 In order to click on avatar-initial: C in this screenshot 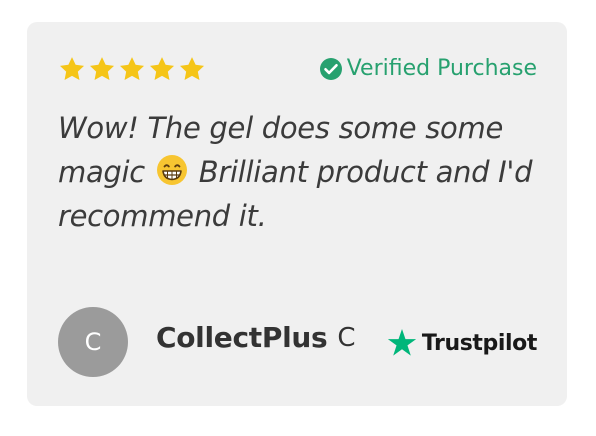, I will do `click(93, 342)`.